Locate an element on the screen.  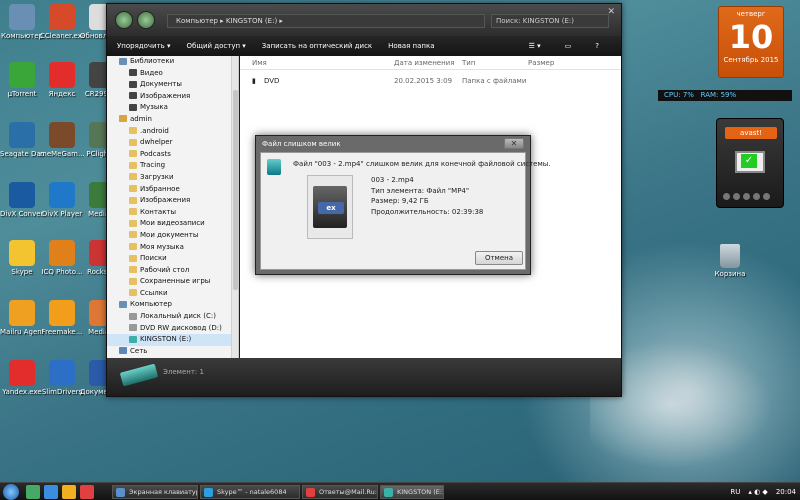
preview-pane-icon: ▭ is located at coordinates (568, 46).